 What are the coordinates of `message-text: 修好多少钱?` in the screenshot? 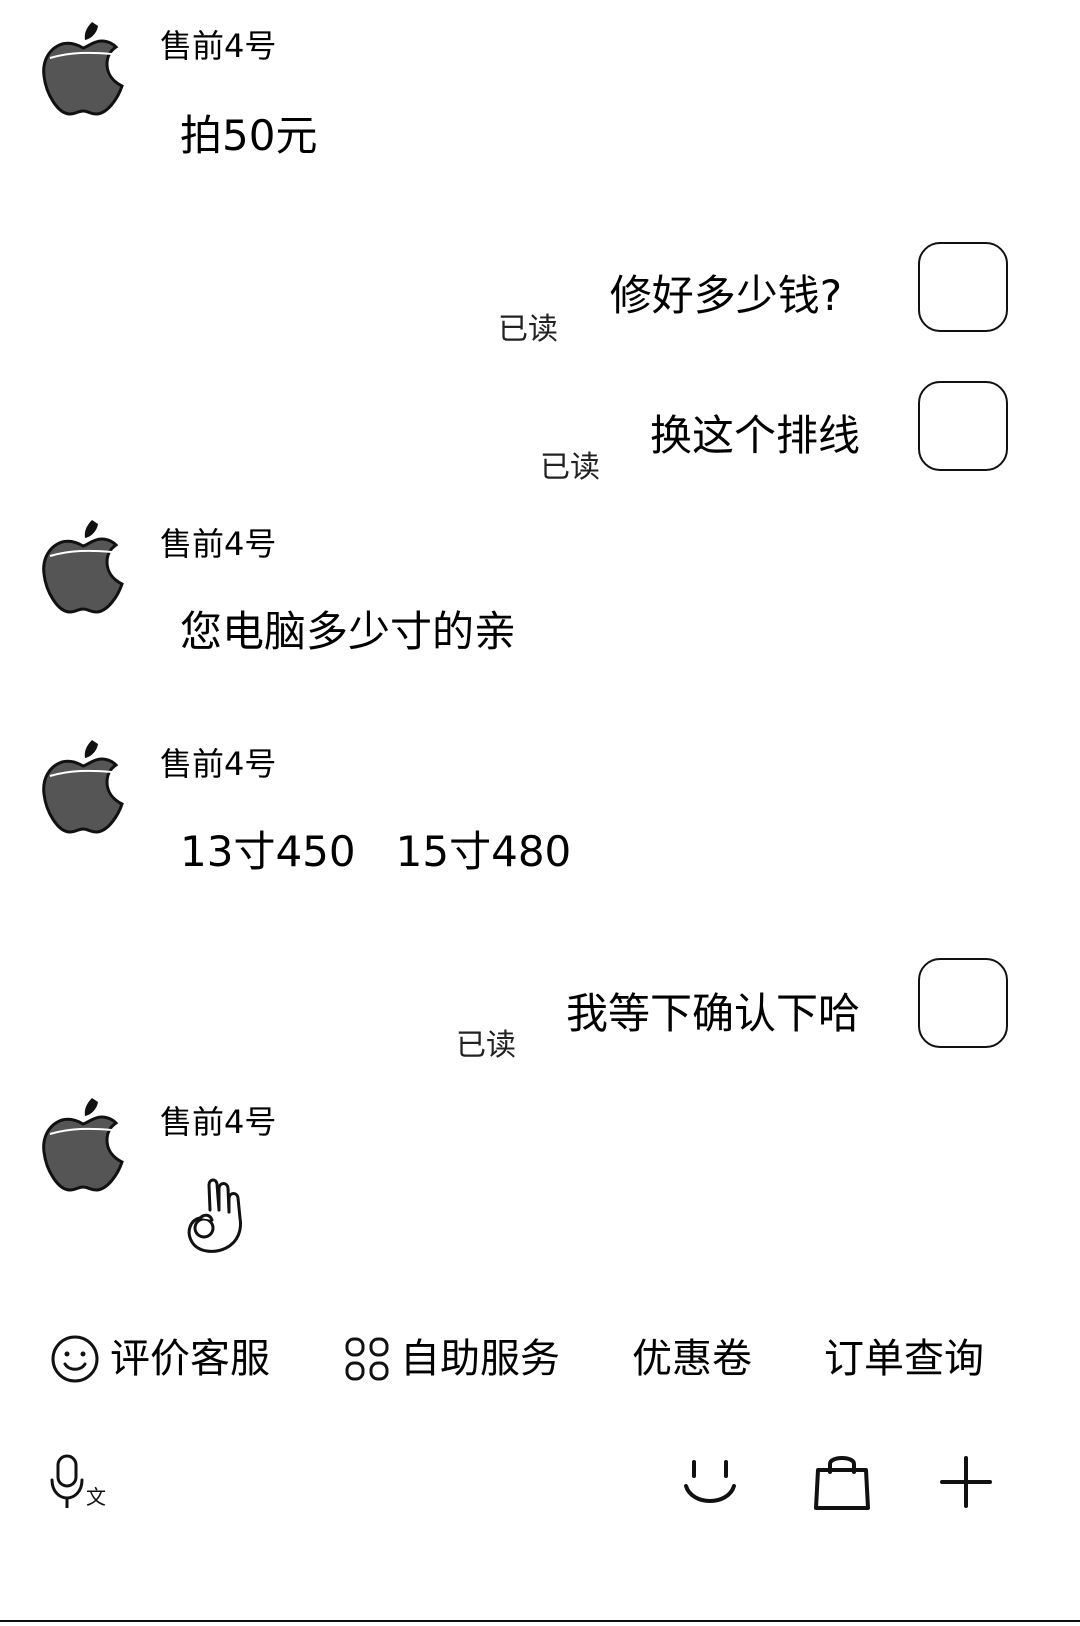 It's located at (725, 295).